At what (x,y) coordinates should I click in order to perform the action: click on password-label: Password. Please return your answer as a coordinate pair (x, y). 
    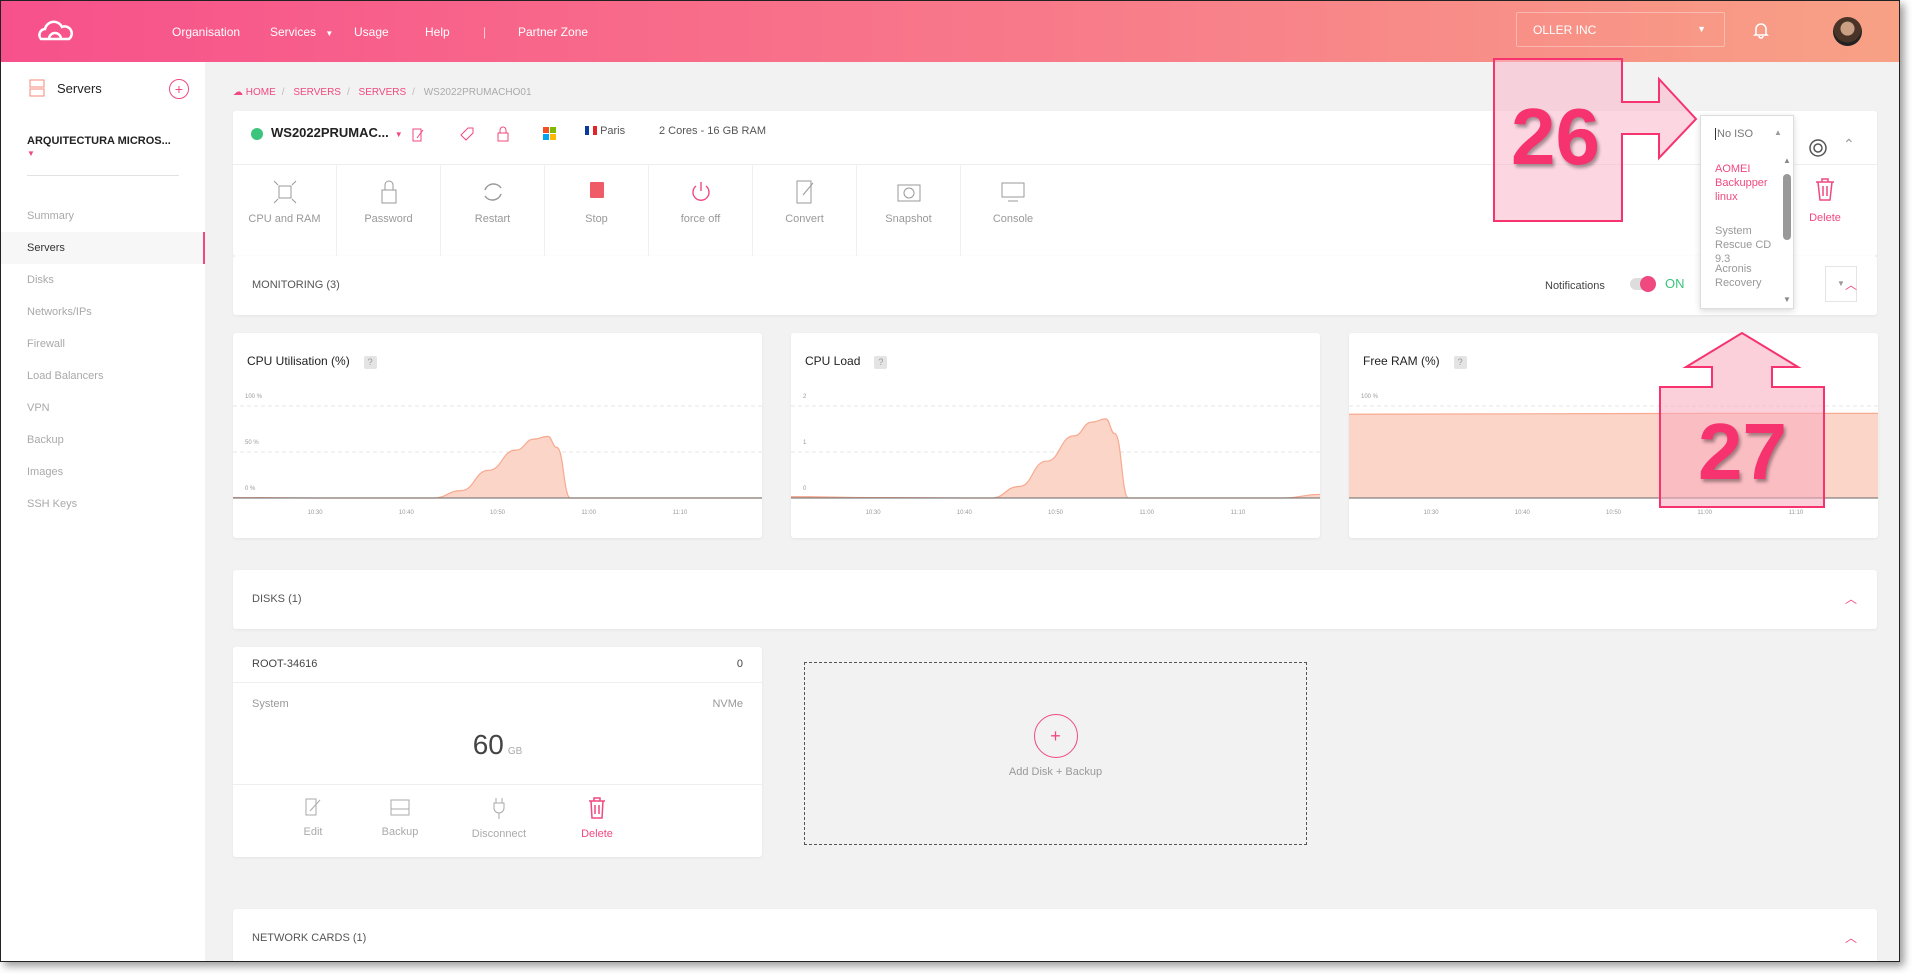
    Looking at the image, I should click on (388, 219).